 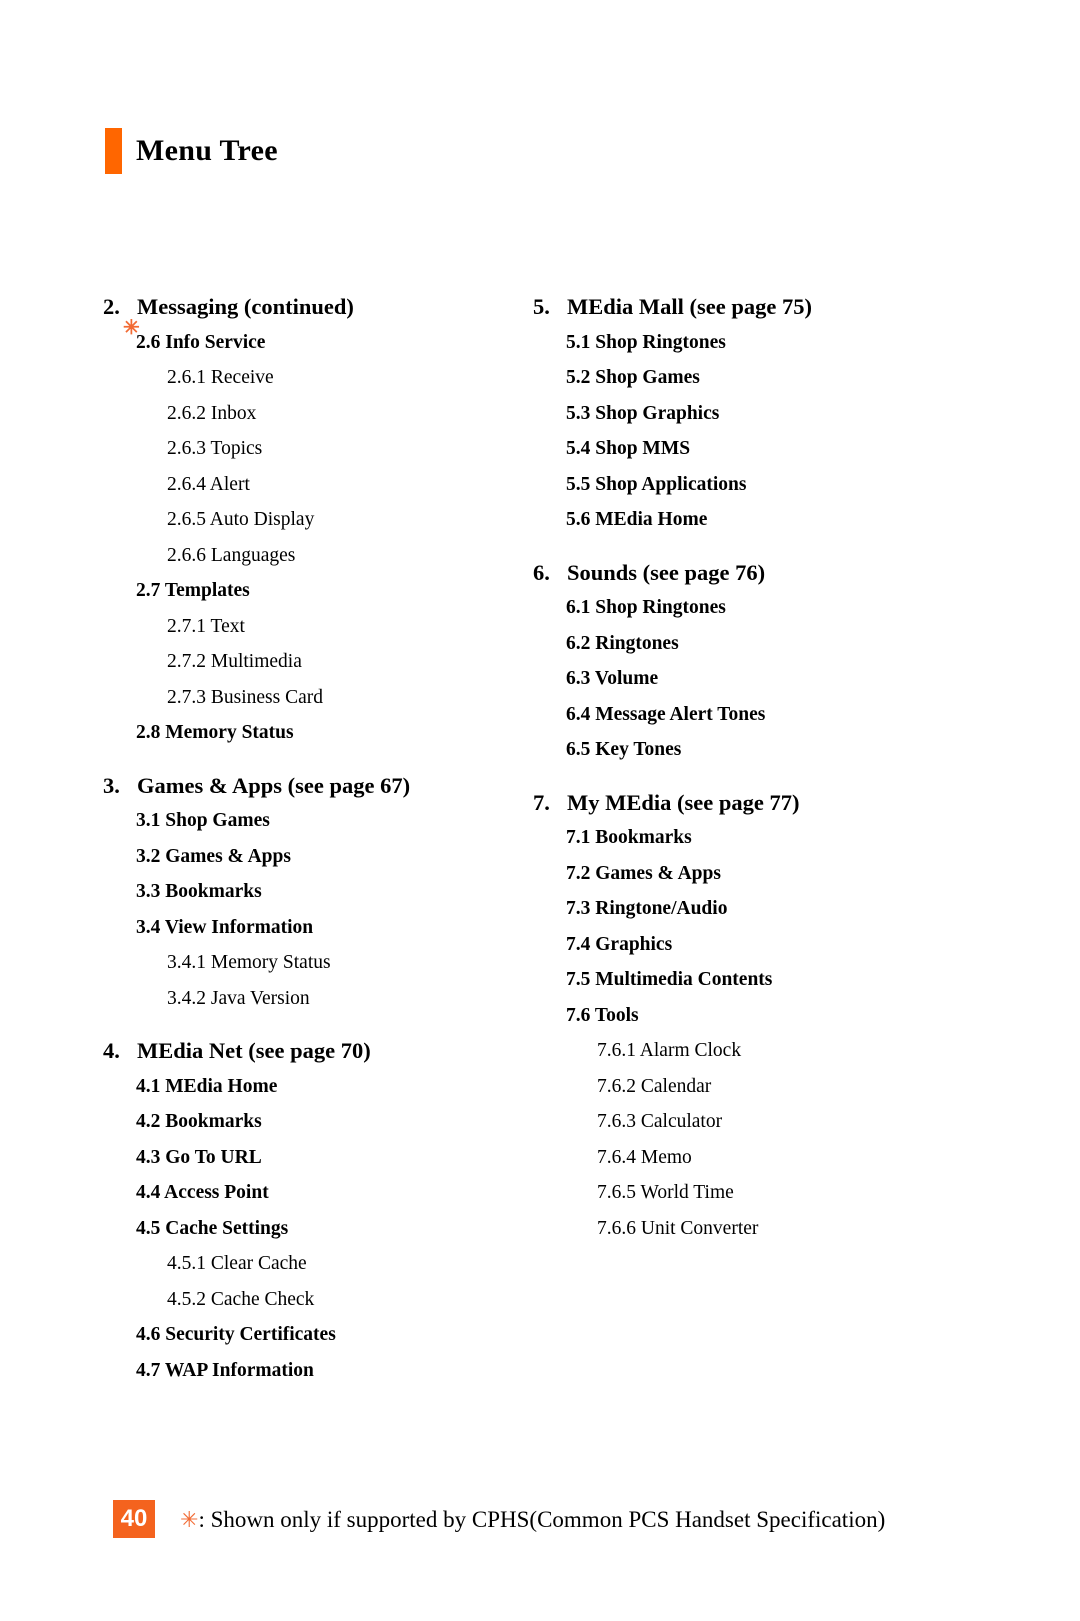 I want to click on menu-item-label: 4.5 Cache Settings, so click(x=212, y=1228).